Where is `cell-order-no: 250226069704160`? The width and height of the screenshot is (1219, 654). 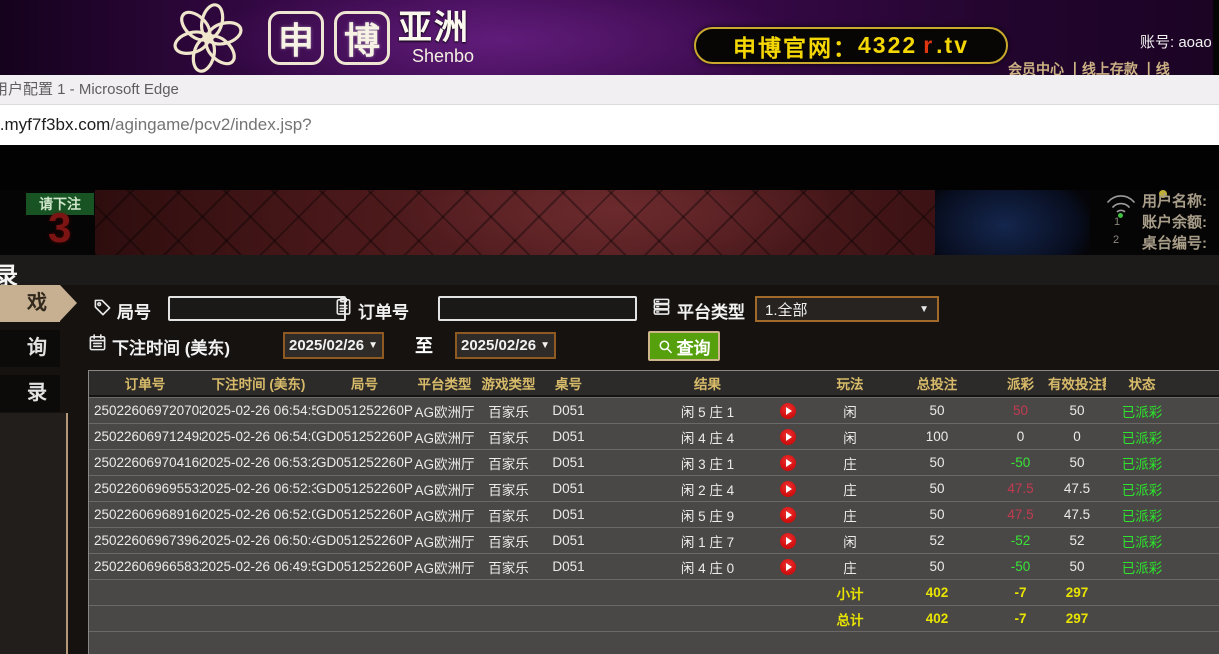
cell-order-no: 250226069704160 is located at coordinates (147, 462).